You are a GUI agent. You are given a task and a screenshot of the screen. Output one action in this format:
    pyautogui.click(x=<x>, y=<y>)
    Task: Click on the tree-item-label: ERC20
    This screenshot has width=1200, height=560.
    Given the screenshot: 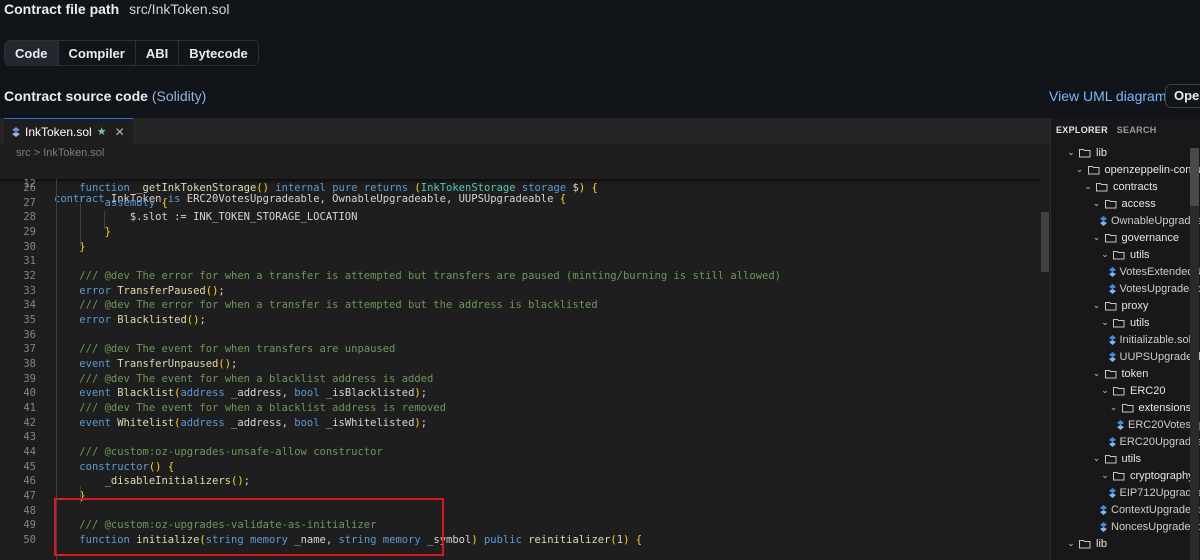 What is the action you would take?
    pyautogui.click(x=1148, y=390)
    